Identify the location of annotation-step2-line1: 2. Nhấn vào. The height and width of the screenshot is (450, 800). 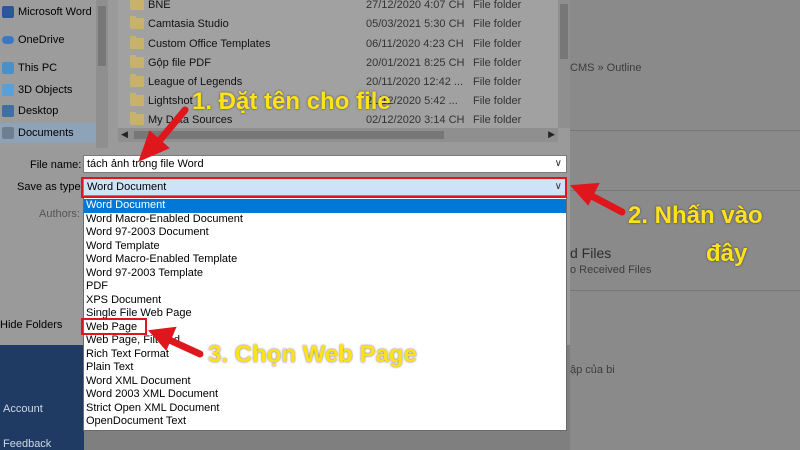
(695, 215).